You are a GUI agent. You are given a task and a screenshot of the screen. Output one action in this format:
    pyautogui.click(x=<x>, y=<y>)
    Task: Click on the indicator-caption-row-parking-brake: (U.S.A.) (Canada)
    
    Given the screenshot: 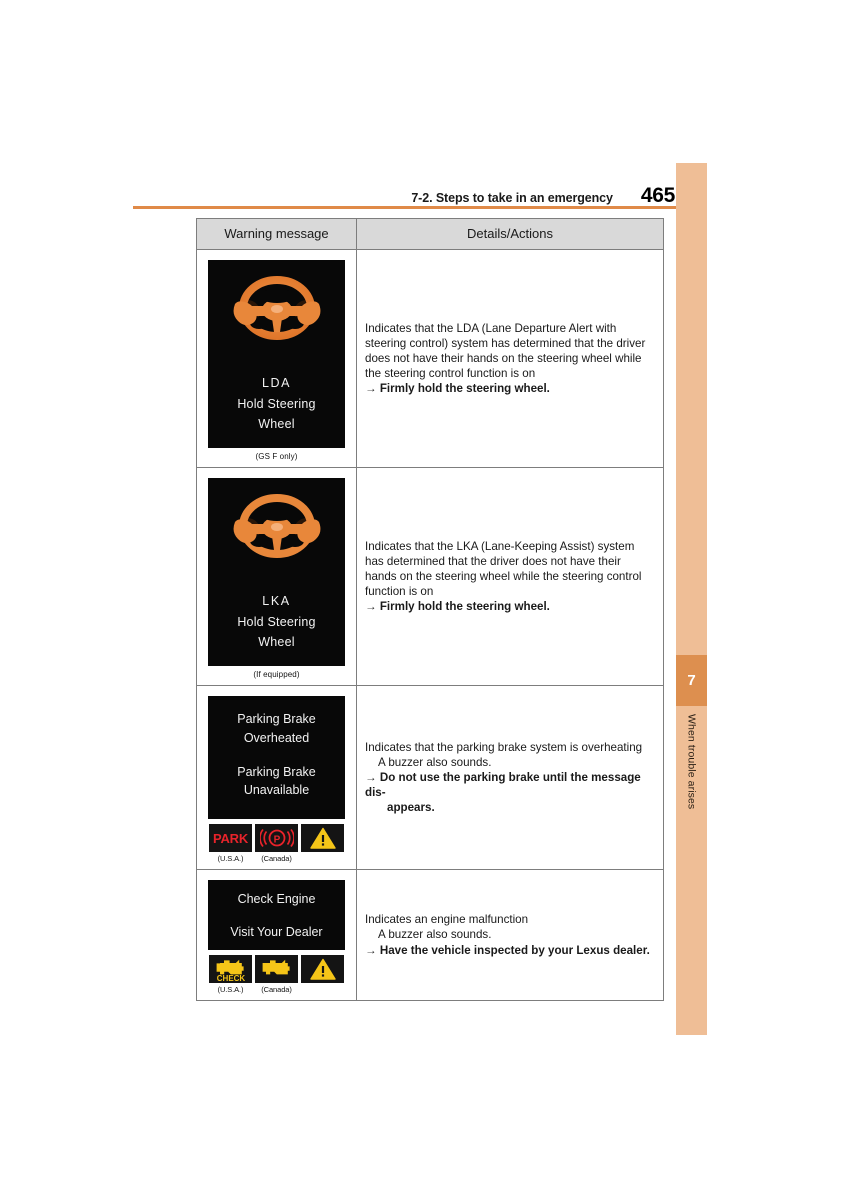 What is the action you would take?
    pyautogui.click(x=276, y=858)
    